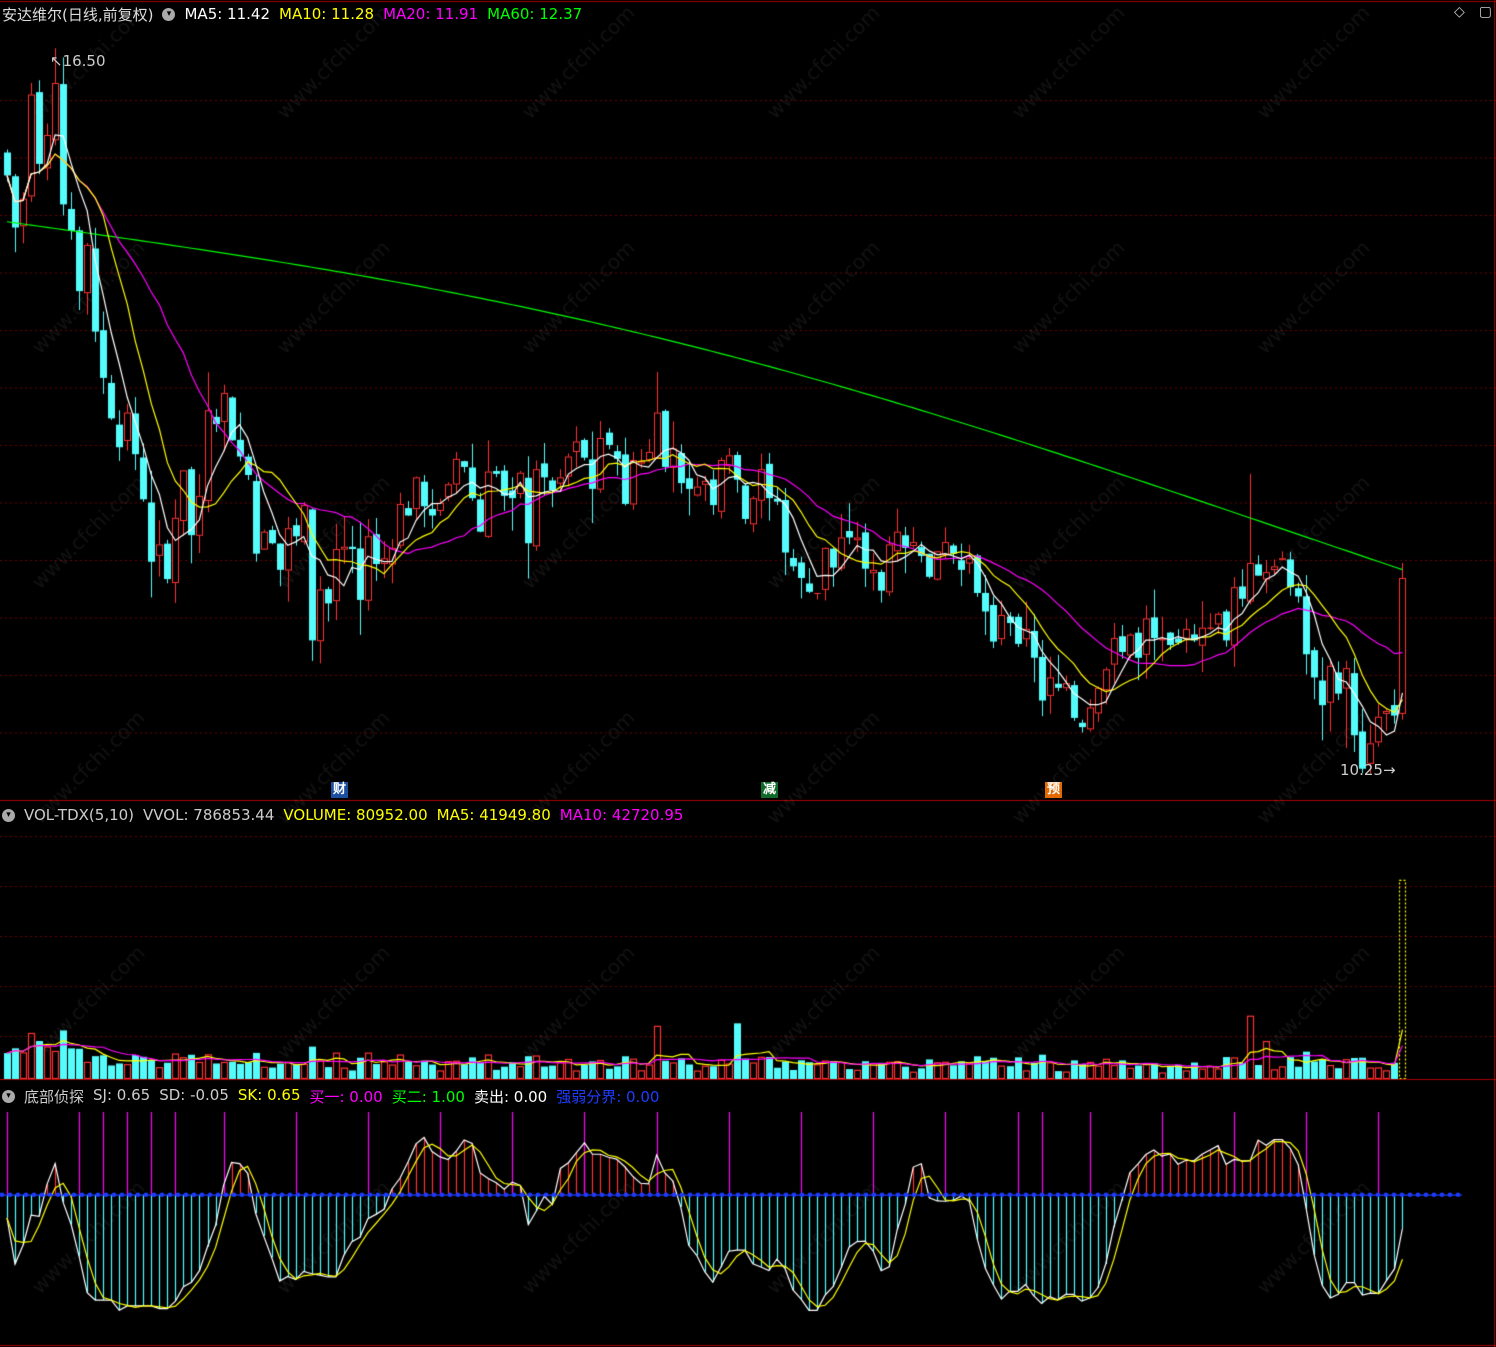 The width and height of the screenshot is (1496, 1347). Describe the element at coordinates (1368, 770) in the screenshot. I see `low-price-label: 10.25→` at that location.